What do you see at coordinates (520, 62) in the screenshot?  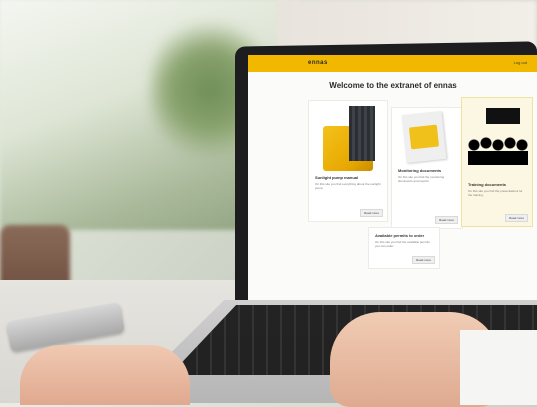 I see `user-link: Log out` at bounding box center [520, 62].